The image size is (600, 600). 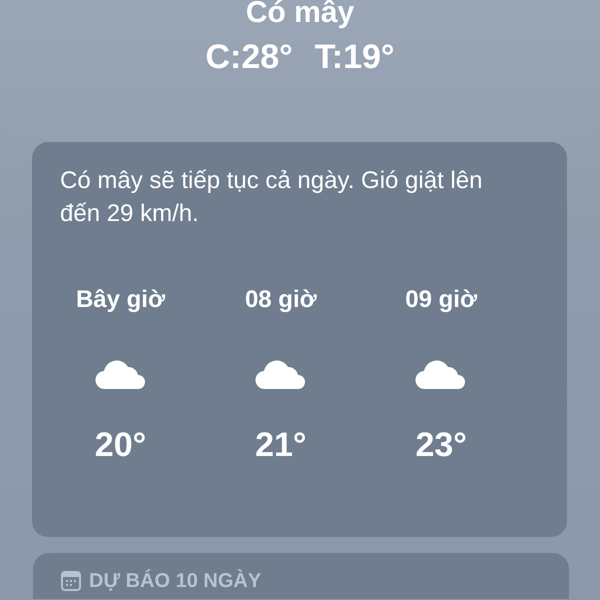 What do you see at coordinates (441, 300) in the screenshot?
I see `hour-label: 09 giờ` at bounding box center [441, 300].